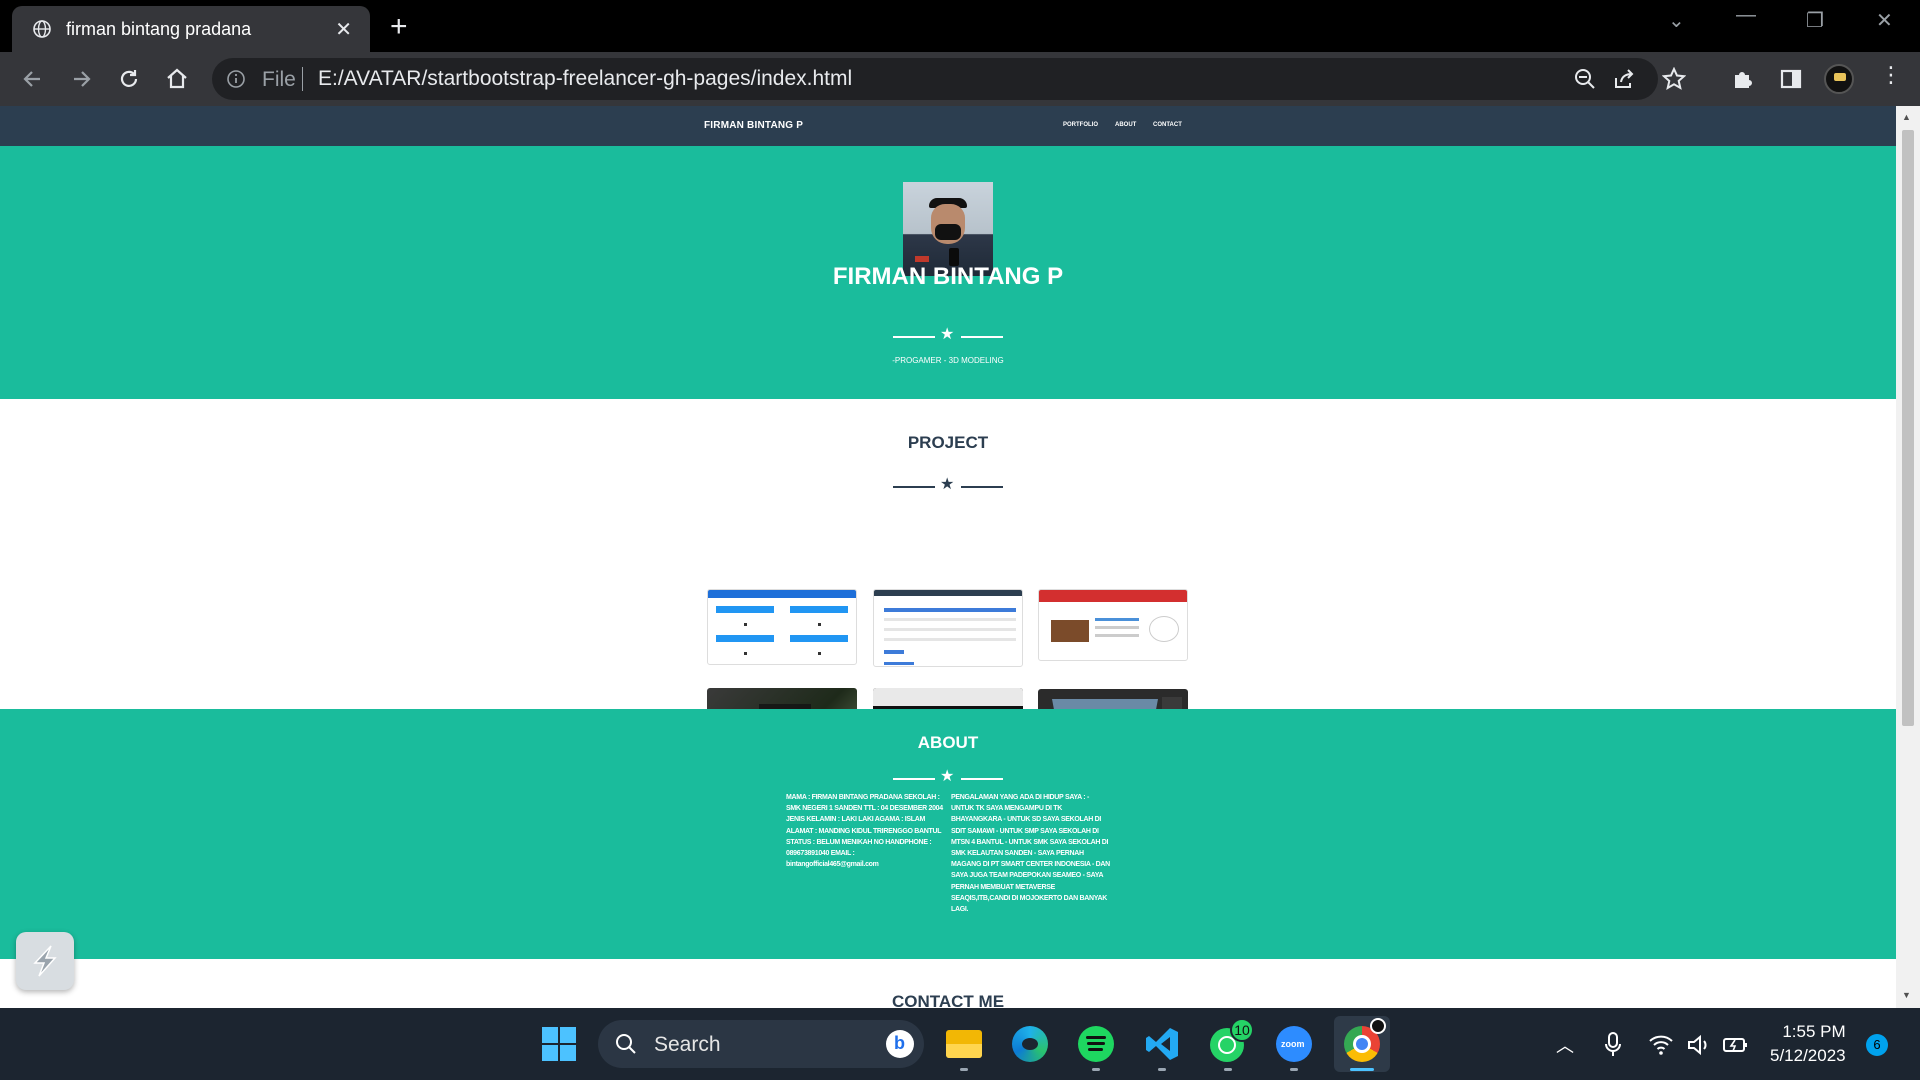 The image size is (1920, 1080). What do you see at coordinates (960, 26) in the screenshot?
I see `browser-tab-strip: firman bintang pradana ✕ + ⌄ — ❐ ✕` at bounding box center [960, 26].